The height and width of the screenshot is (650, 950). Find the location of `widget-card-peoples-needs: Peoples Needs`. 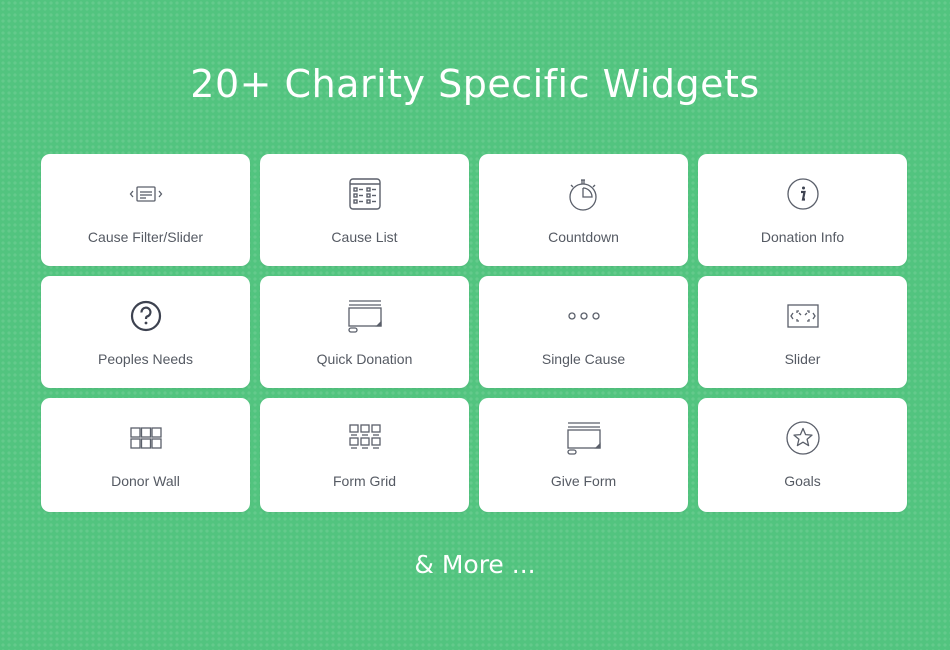

widget-card-peoples-needs: Peoples Needs is located at coordinates (145, 332).